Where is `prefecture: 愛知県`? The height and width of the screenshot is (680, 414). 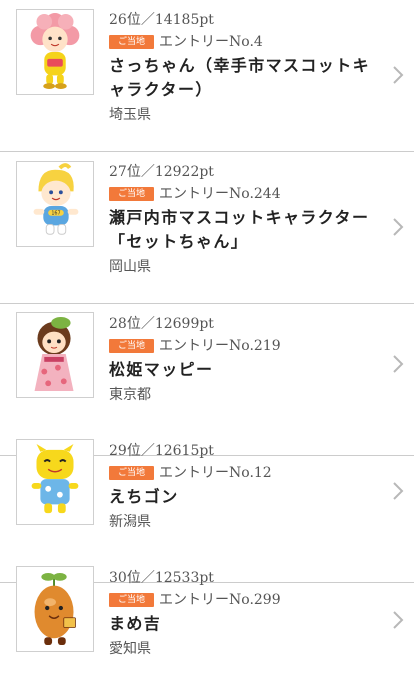 prefecture: 愛知県 is located at coordinates (130, 649).